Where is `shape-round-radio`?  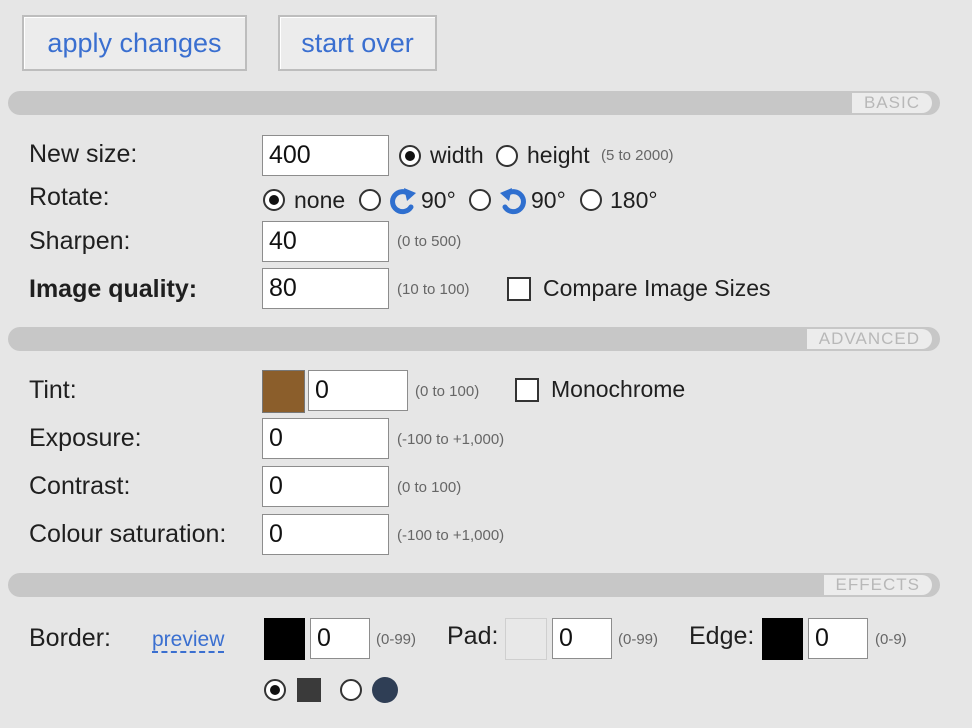 shape-round-radio is located at coordinates (351, 690).